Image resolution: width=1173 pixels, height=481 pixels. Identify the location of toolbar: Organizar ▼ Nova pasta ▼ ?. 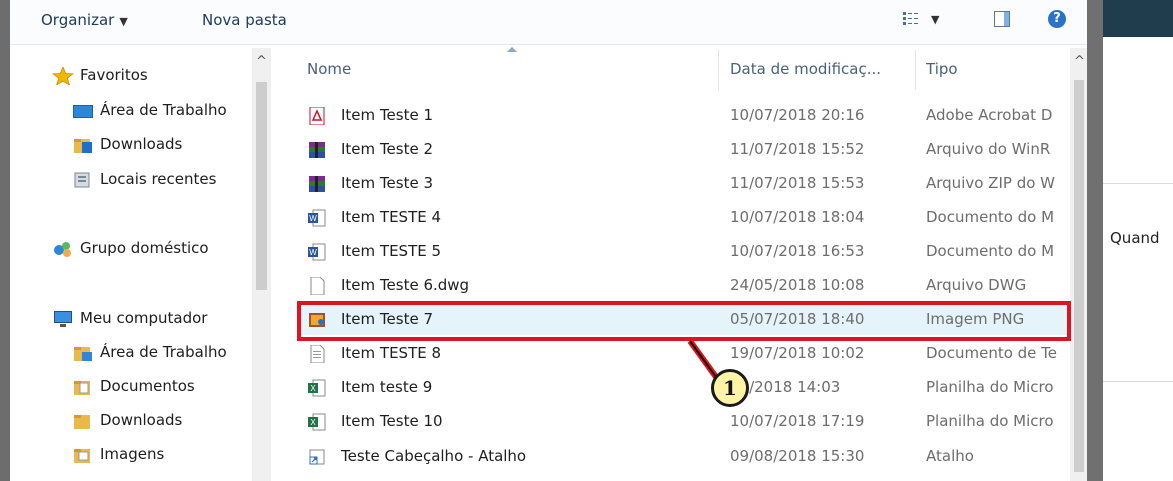
(548, 22).